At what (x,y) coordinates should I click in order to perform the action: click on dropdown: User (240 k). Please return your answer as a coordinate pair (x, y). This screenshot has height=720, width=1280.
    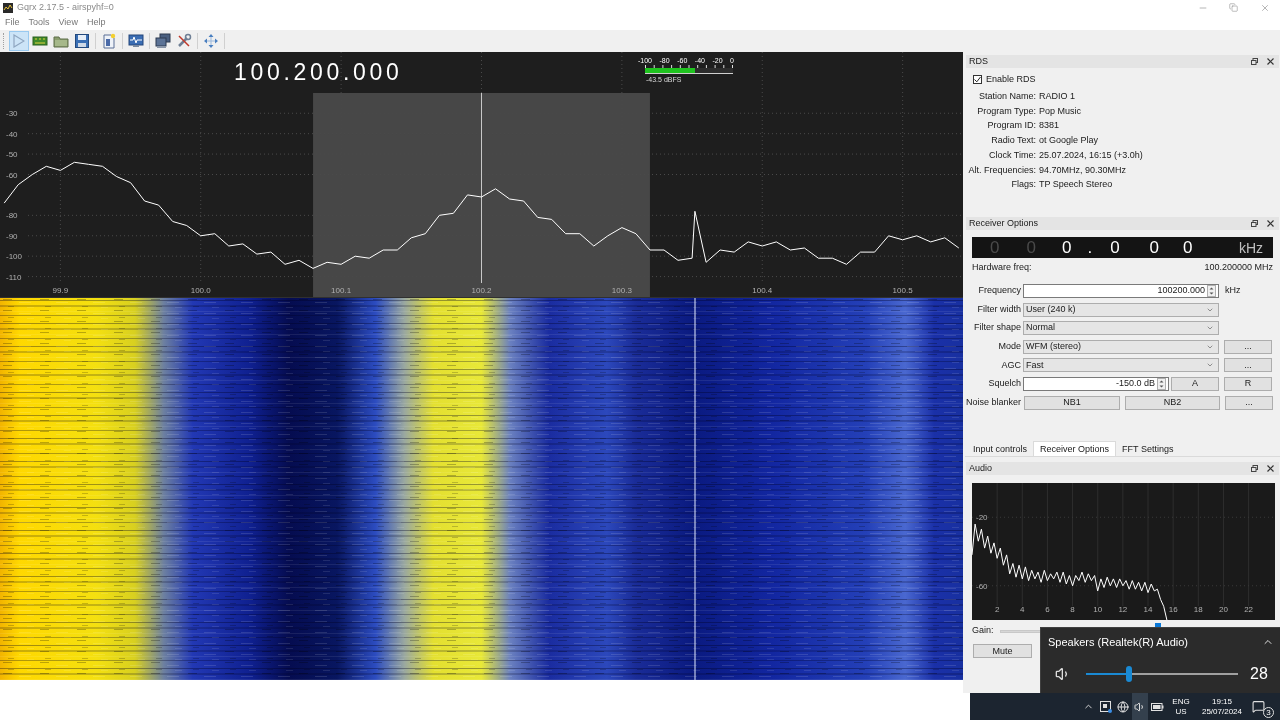
    Looking at the image, I should click on (1121, 309).